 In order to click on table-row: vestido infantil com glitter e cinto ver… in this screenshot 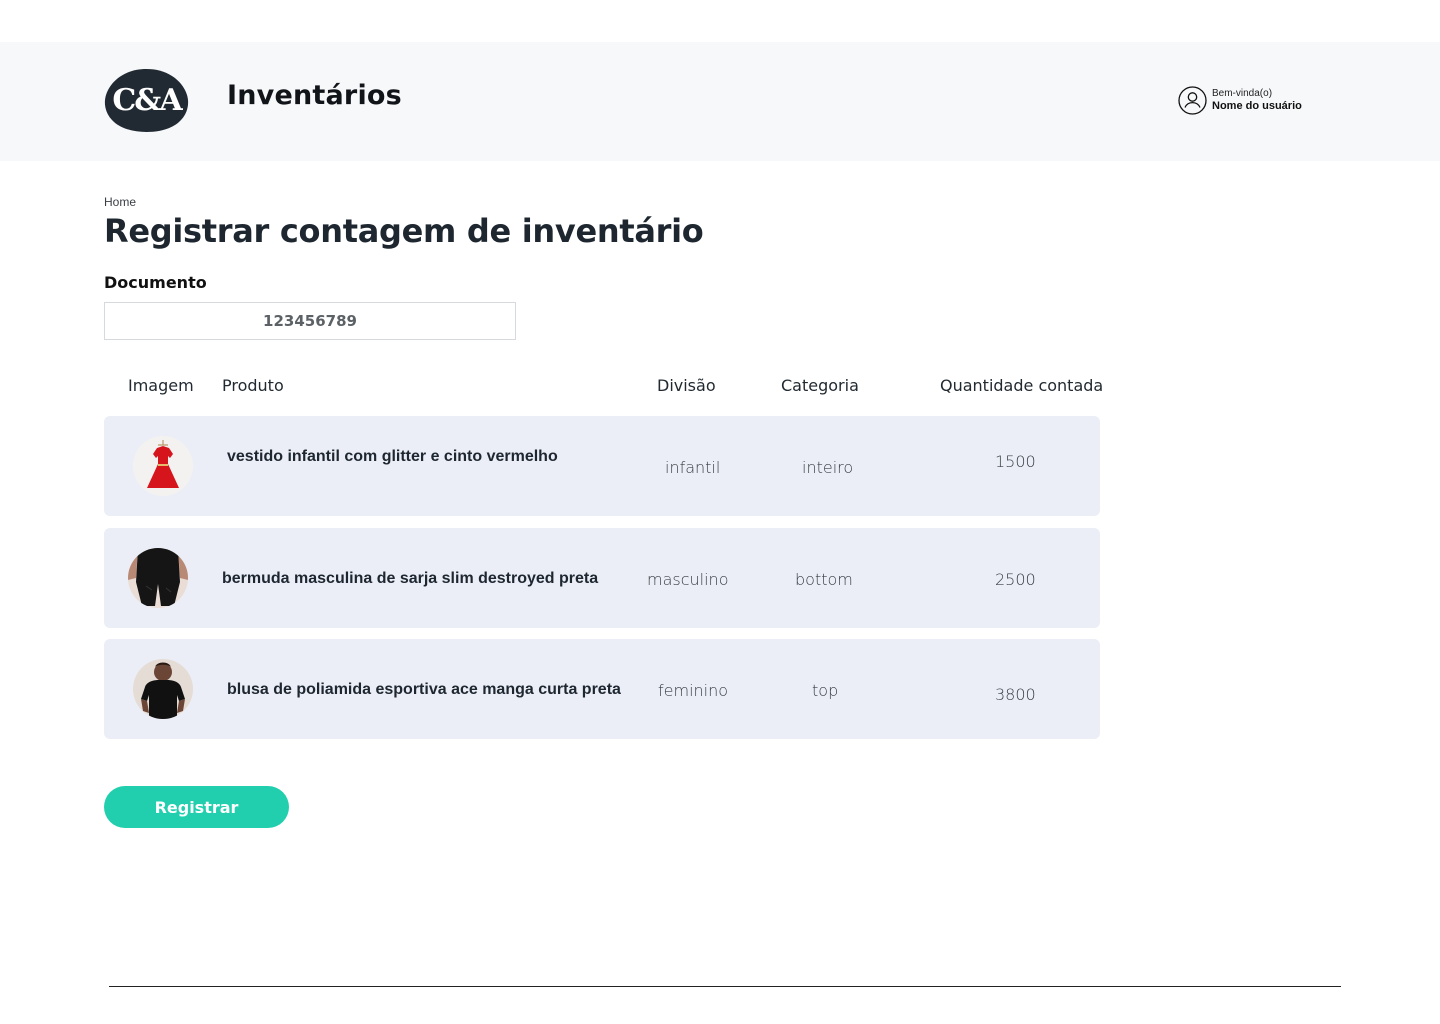, I will do `click(602, 466)`.